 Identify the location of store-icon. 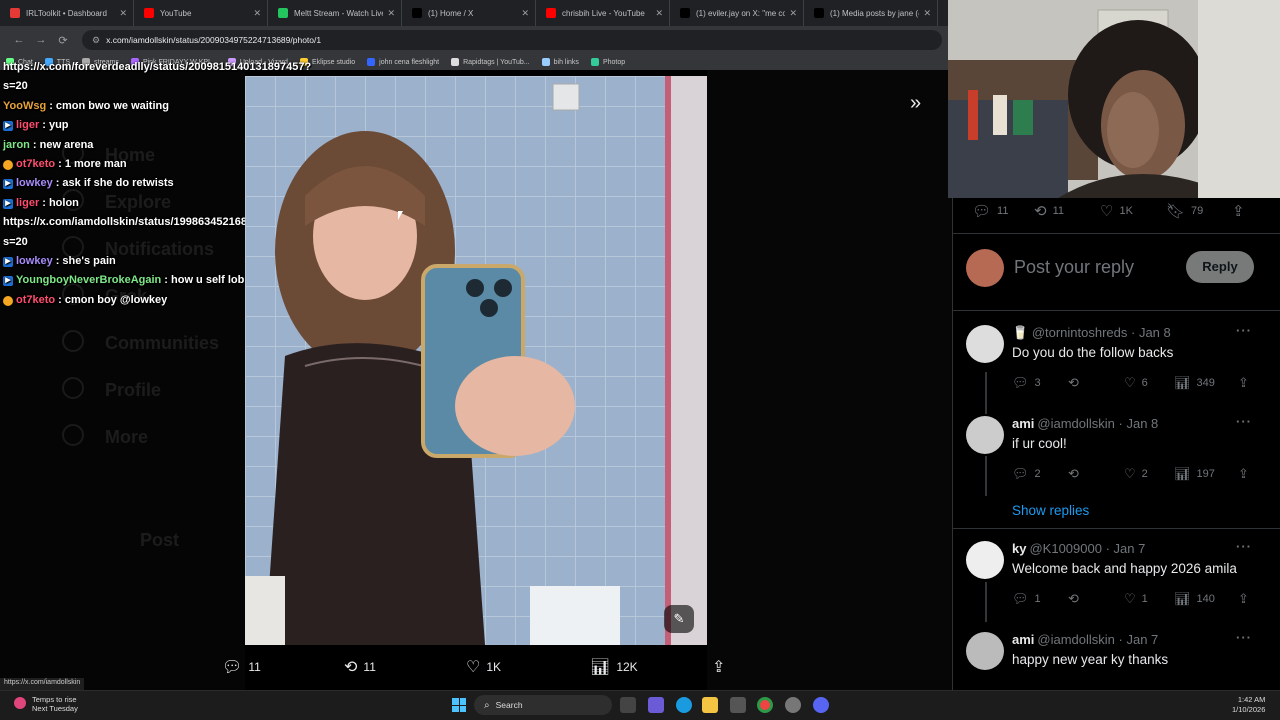
(738, 705).